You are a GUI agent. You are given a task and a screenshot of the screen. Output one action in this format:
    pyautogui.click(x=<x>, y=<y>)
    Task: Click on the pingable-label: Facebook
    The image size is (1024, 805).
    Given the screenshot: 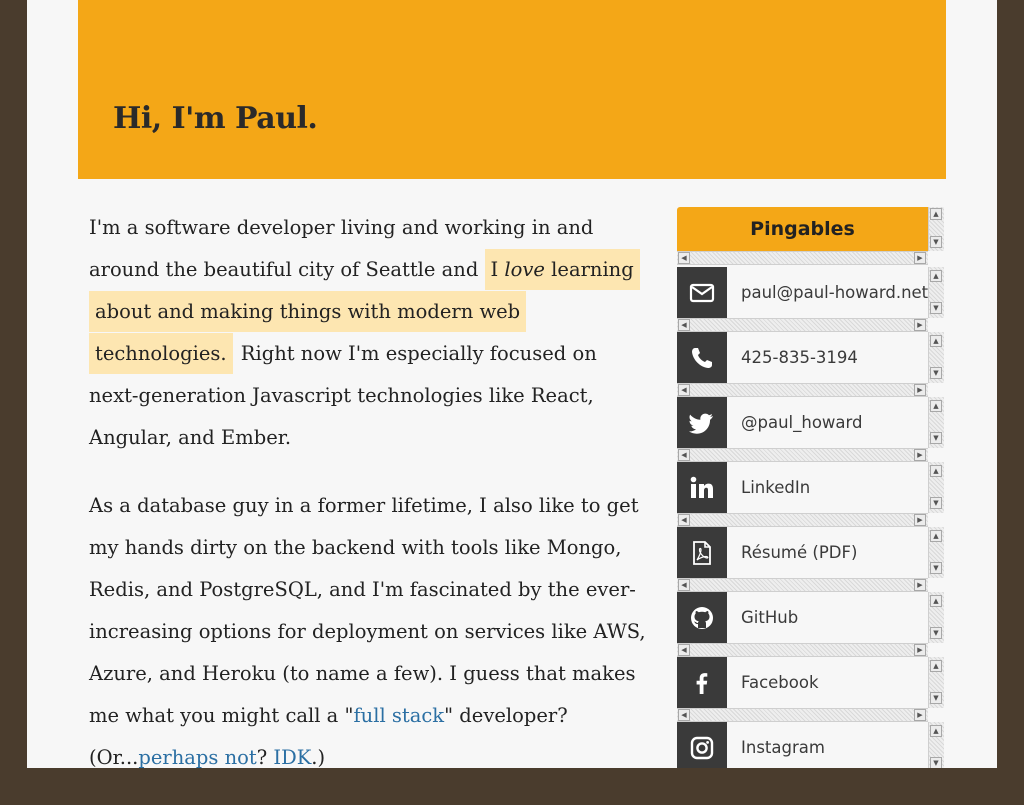 What is the action you would take?
    pyautogui.click(x=780, y=682)
    